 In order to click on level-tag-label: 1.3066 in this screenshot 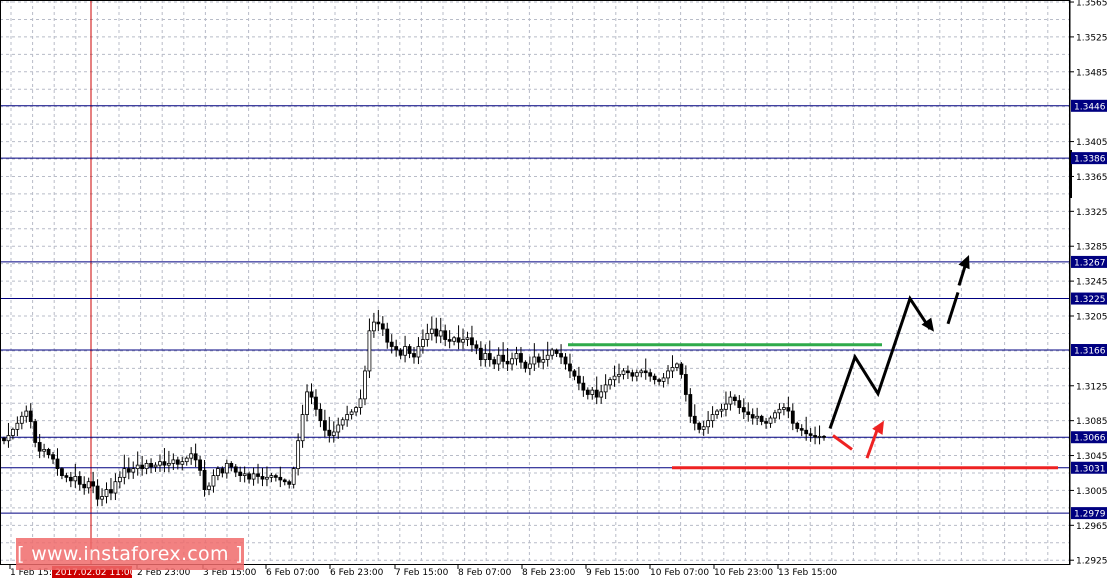, I will do `click(1090, 439)`.